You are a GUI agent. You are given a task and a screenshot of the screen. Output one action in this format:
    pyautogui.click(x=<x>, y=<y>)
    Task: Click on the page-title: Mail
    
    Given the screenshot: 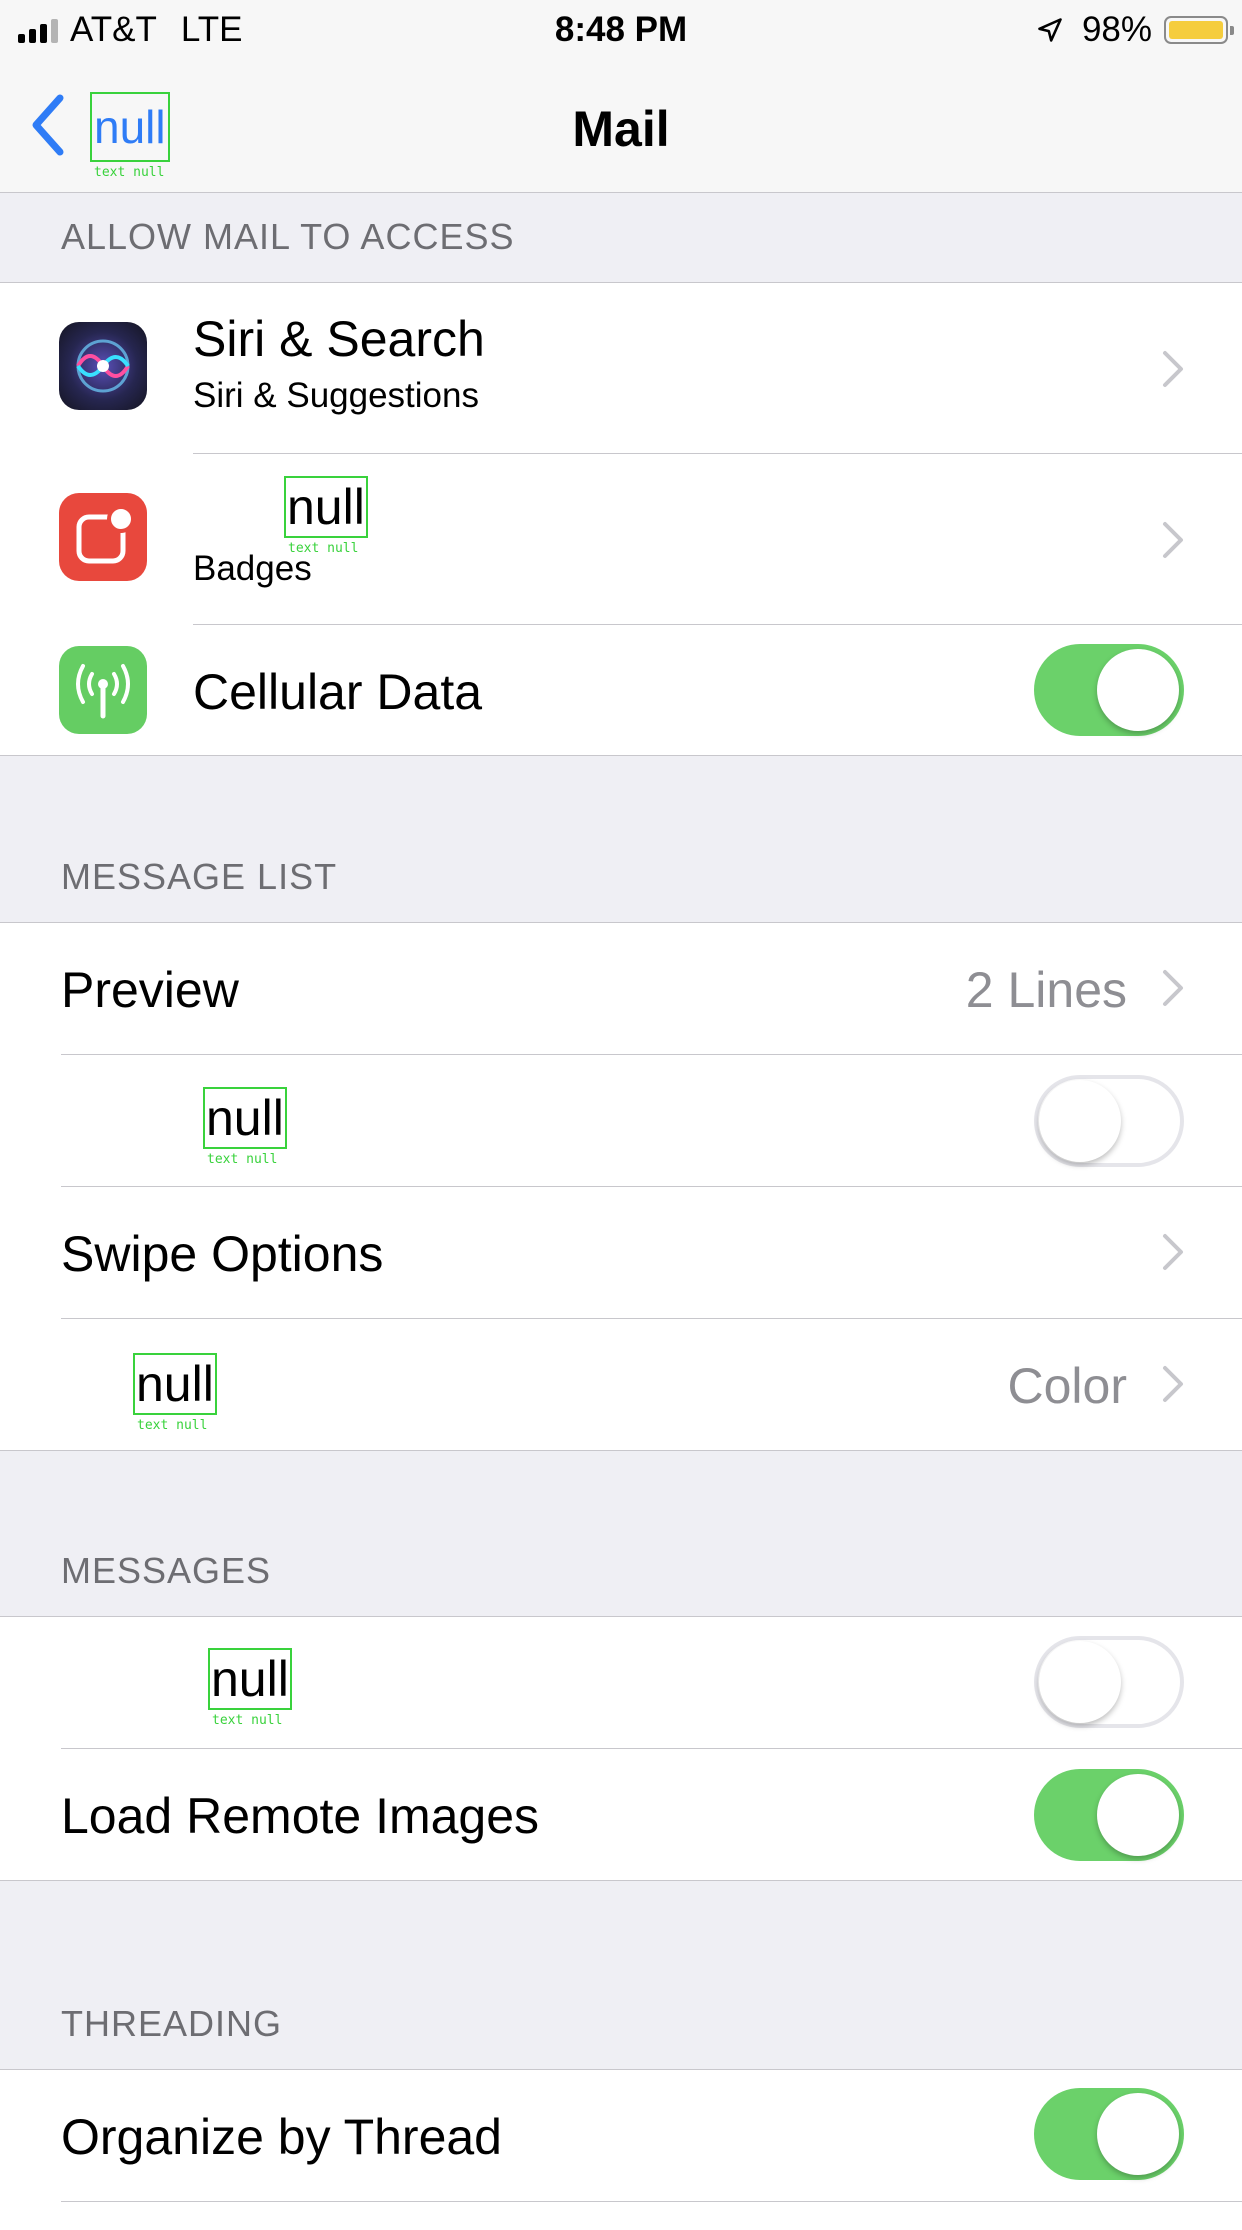 What is the action you would take?
    pyautogui.click(x=621, y=129)
    